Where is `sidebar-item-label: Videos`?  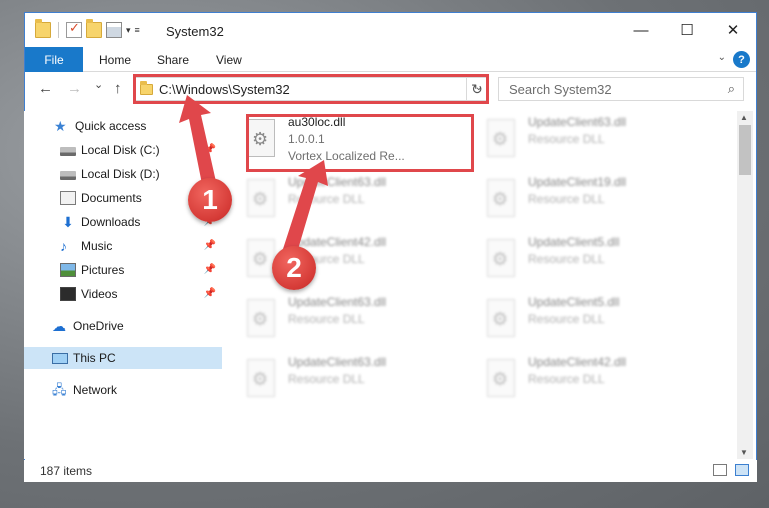
sidebar-item-label: Videos is located at coordinates (99, 294).